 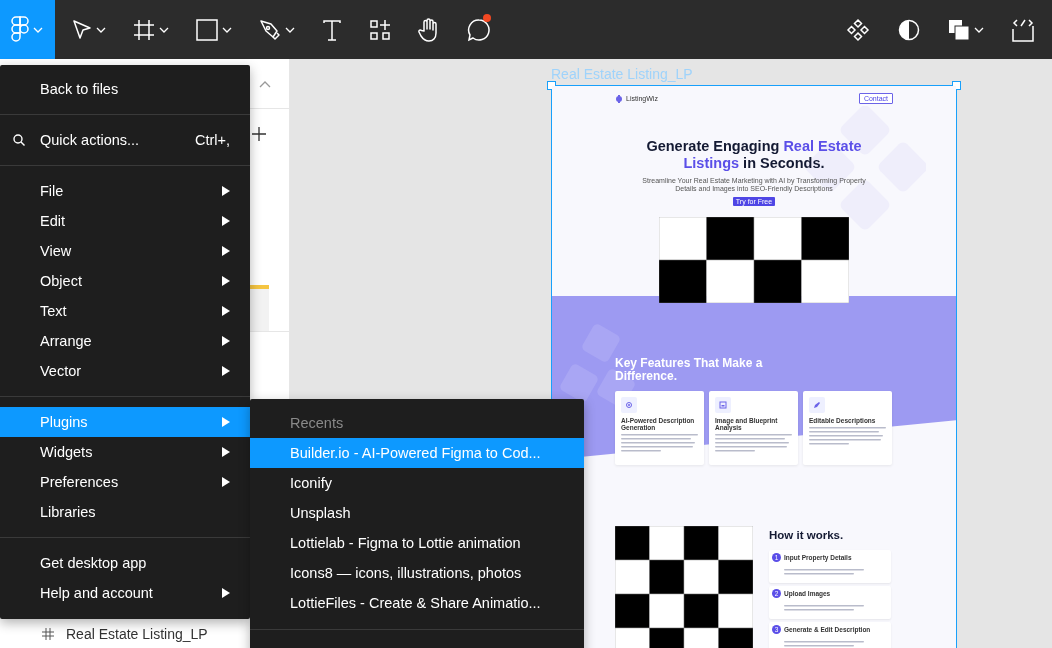 What do you see at coordinates (125, 311) in the screenshot?
I see `menu-item: Text` at bounding box center [125, 311].